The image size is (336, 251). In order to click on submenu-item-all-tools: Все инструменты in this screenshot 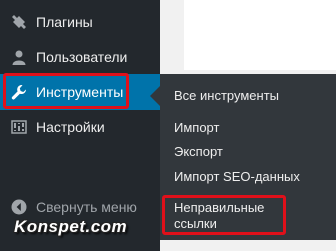, I will do `click(226, 96)`.